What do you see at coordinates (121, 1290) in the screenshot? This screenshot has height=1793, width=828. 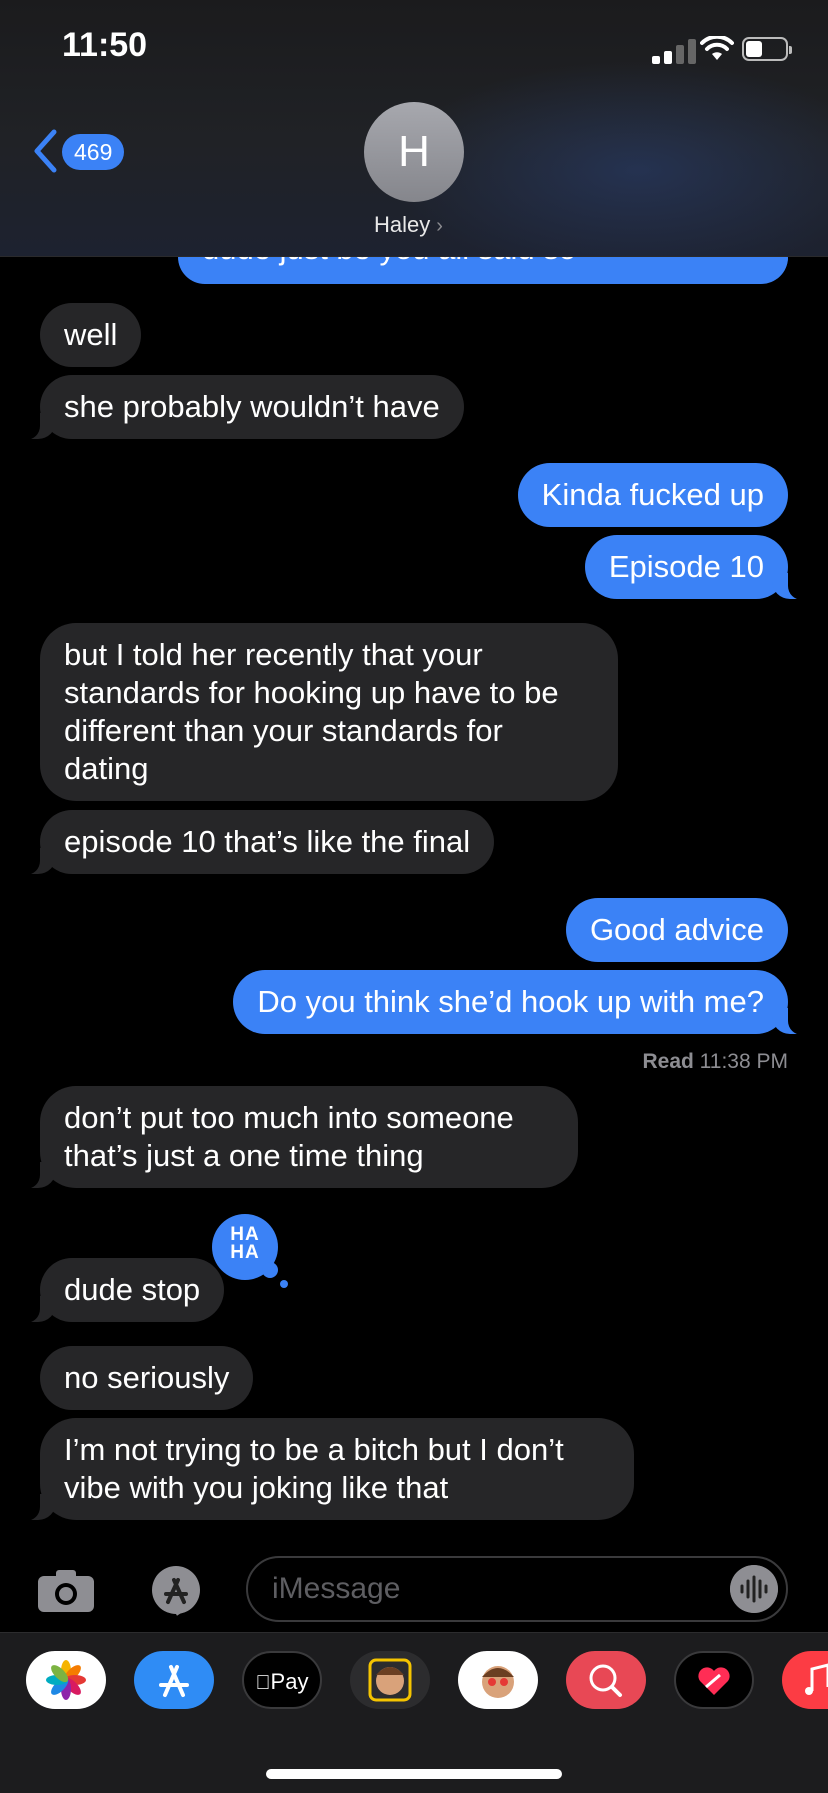 I see `message-bubble-received: dude stop` at bounding box center [121, 1290].